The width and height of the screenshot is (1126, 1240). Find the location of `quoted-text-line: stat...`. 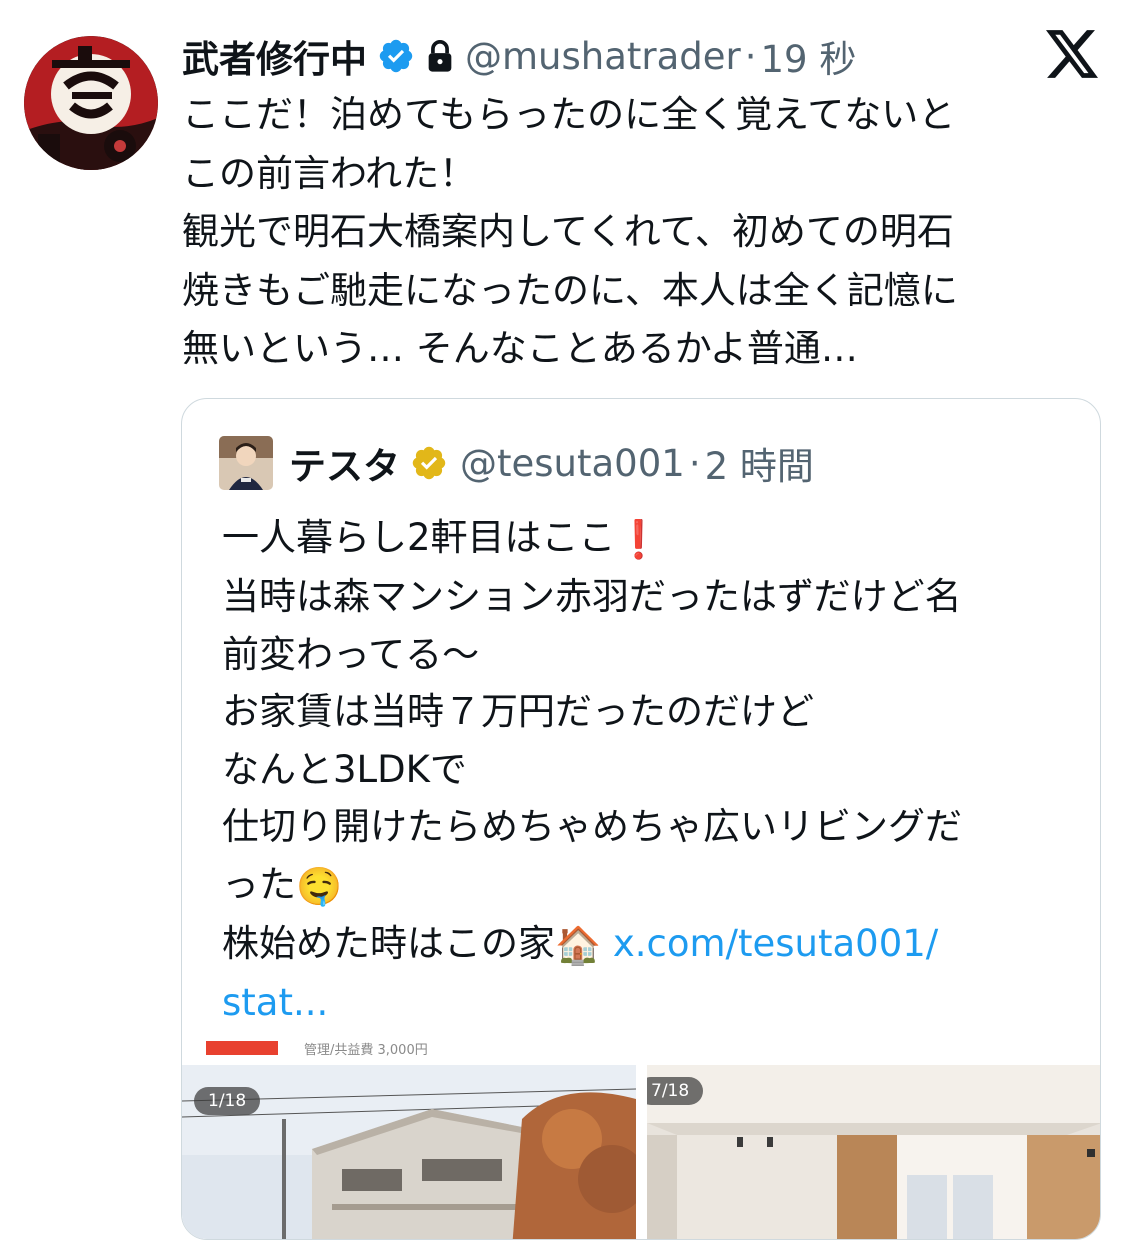

quoted-text-line: stat... is located at coordinates (652, 1003).